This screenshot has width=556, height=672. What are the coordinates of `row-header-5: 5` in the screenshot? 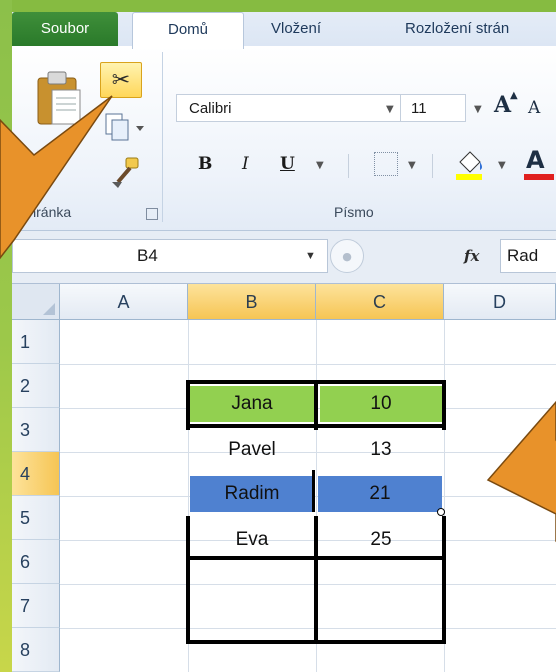 It's located at (36, 518).